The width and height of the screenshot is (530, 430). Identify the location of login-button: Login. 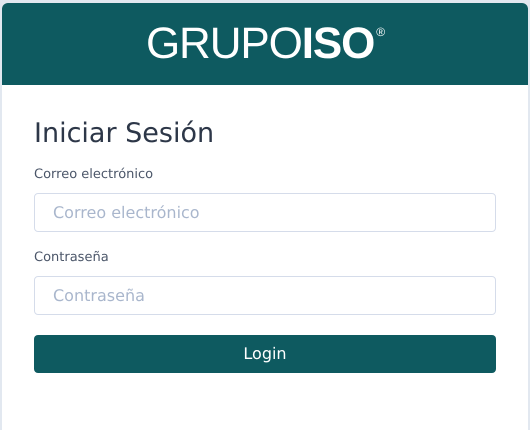
(265, 354).